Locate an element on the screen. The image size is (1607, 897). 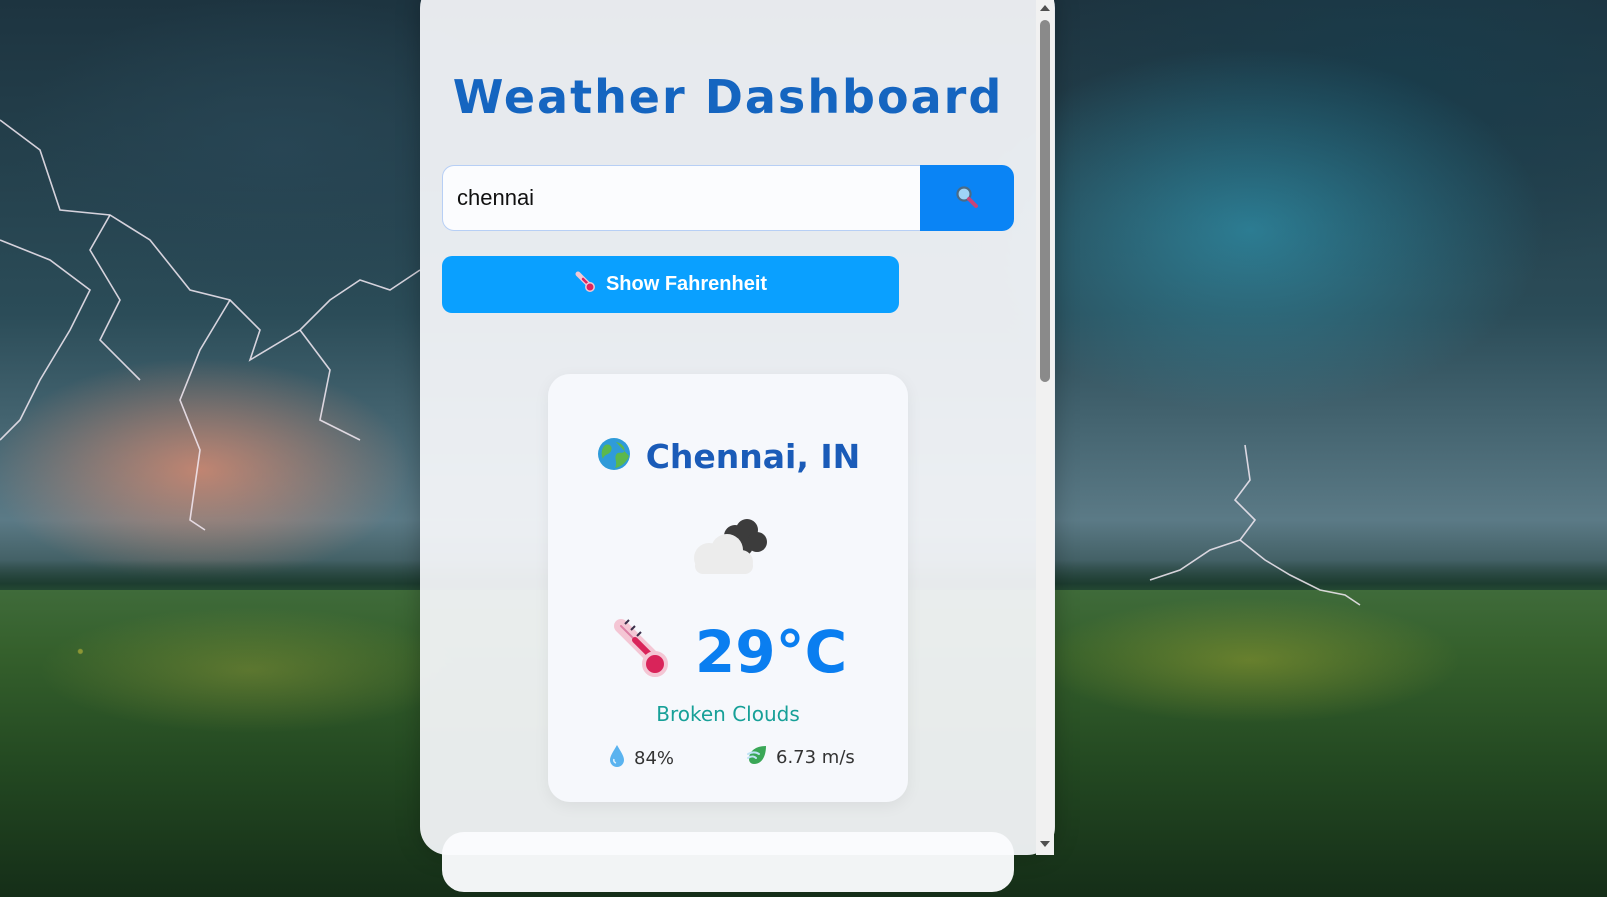
scroll-down-arrow-icon is located at coordinates (1045, 844).